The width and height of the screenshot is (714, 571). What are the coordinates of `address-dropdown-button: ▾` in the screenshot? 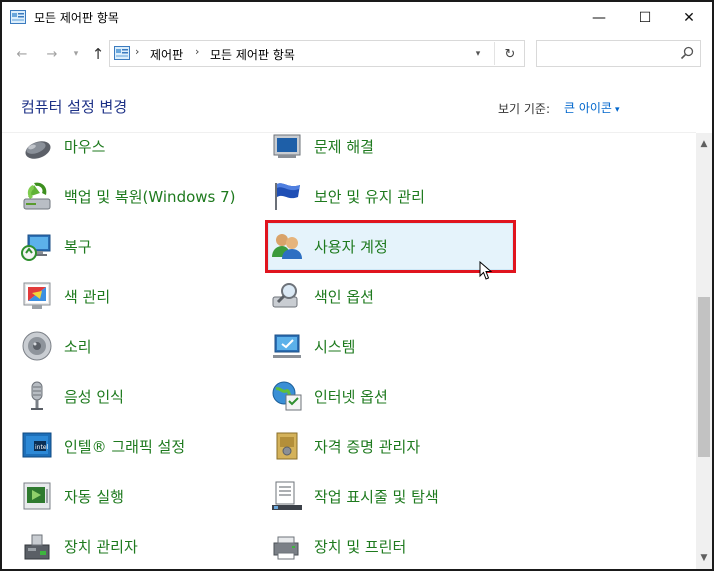 It's located at (478, 54).